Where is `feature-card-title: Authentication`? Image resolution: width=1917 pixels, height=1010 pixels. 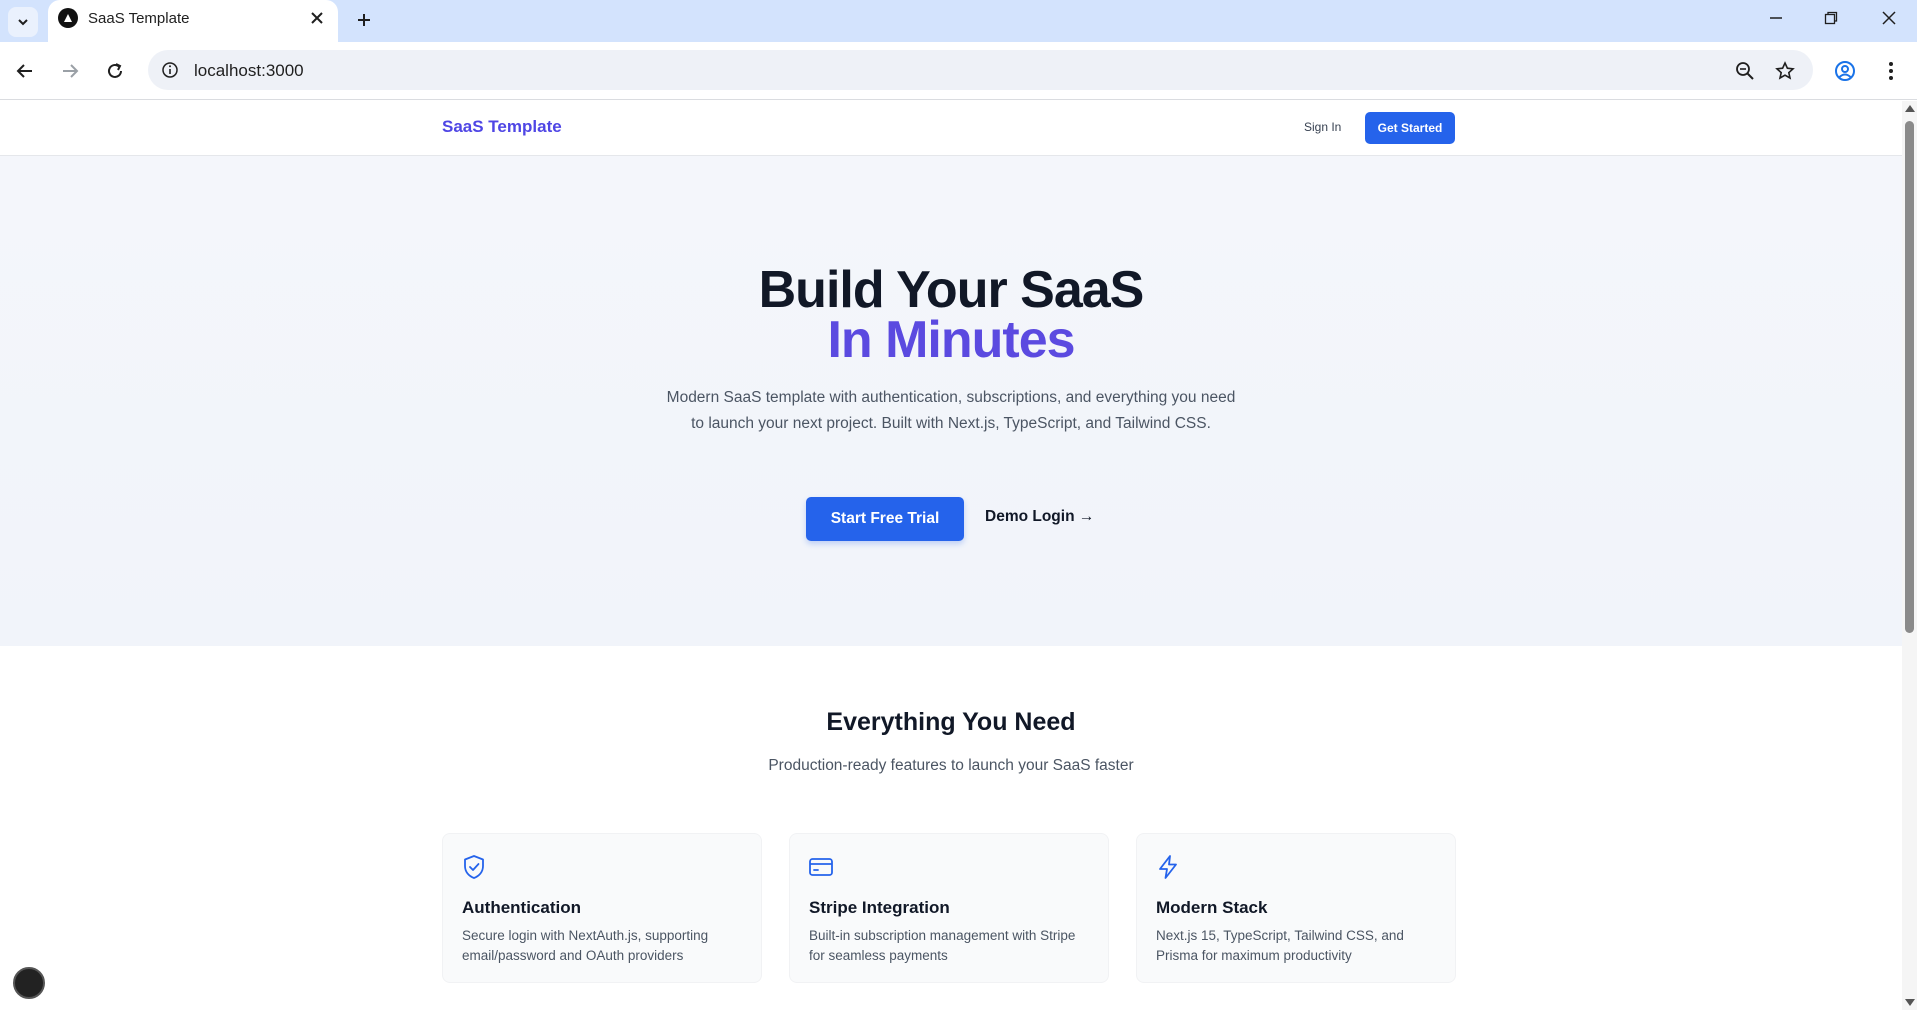 feature-card-title: Authentication is located at coordinates (521, 907).